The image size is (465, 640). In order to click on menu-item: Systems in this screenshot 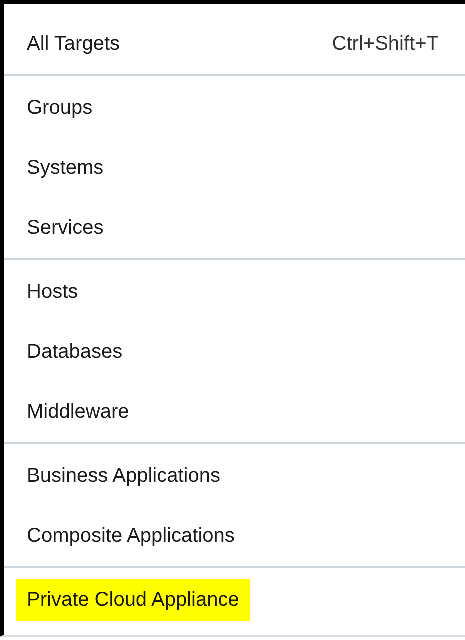, I will do `click(234, 168)`.